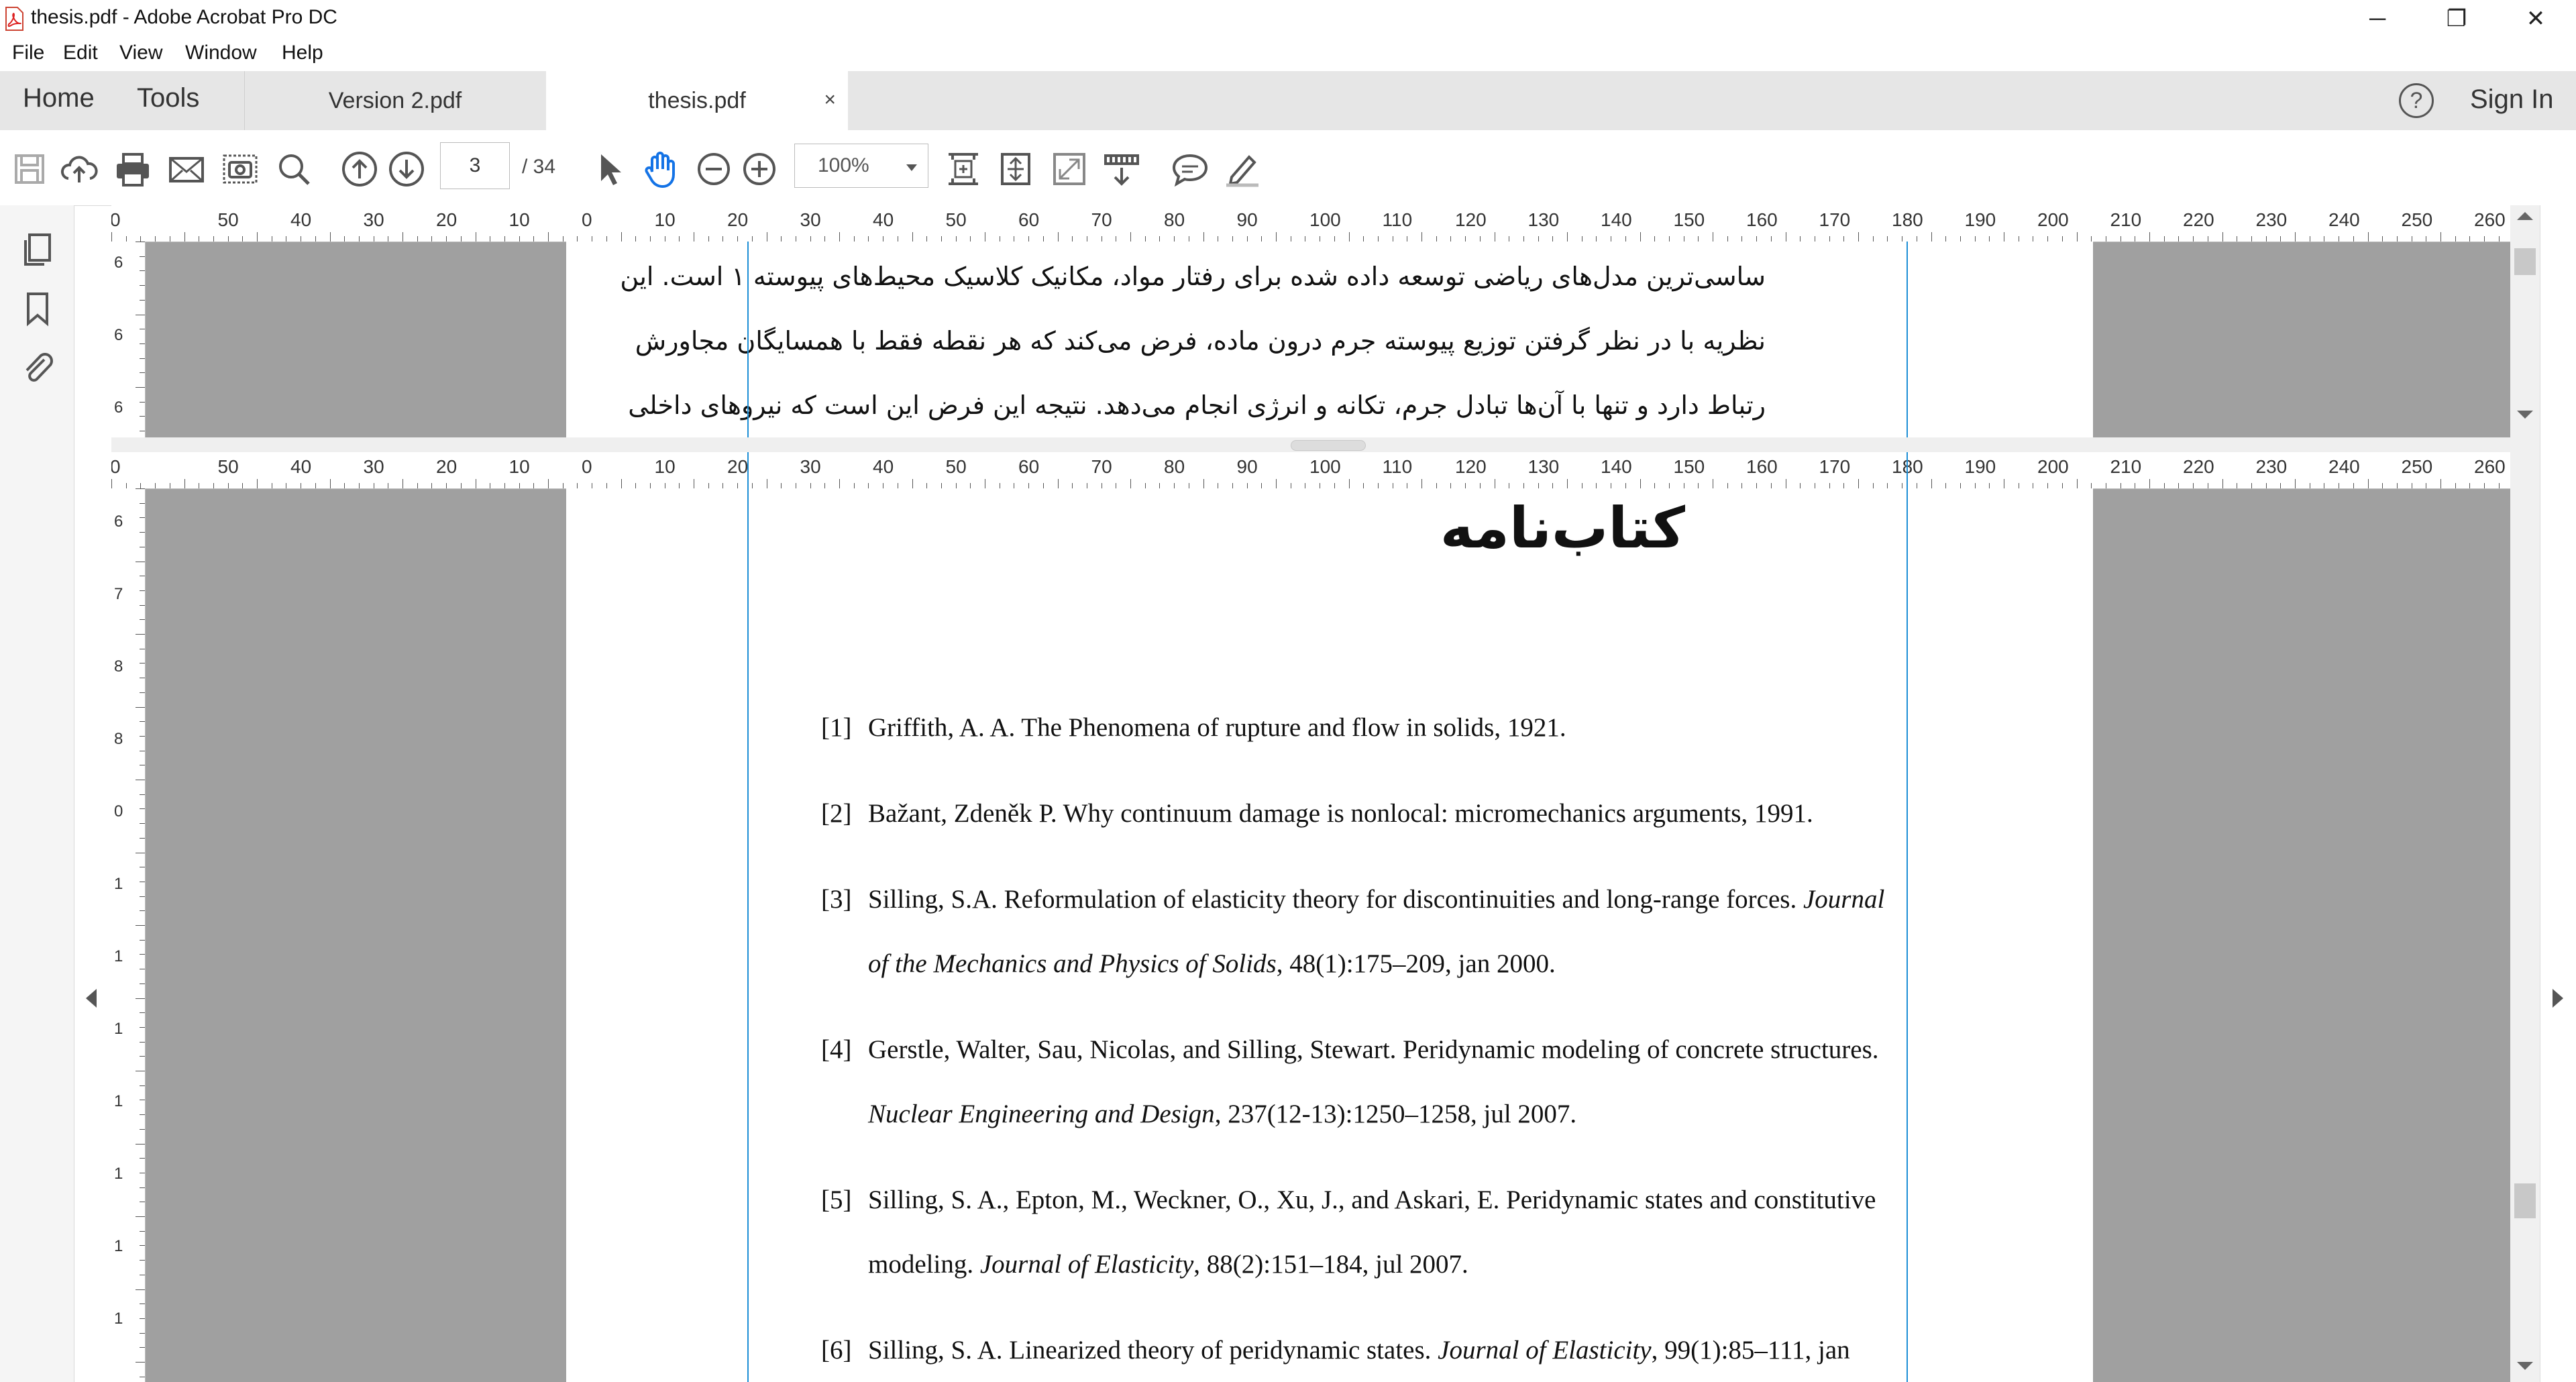 The height and width of the screenshot is (1382, 2576). I want to click on split-pane-divider, so click(1310, 444).